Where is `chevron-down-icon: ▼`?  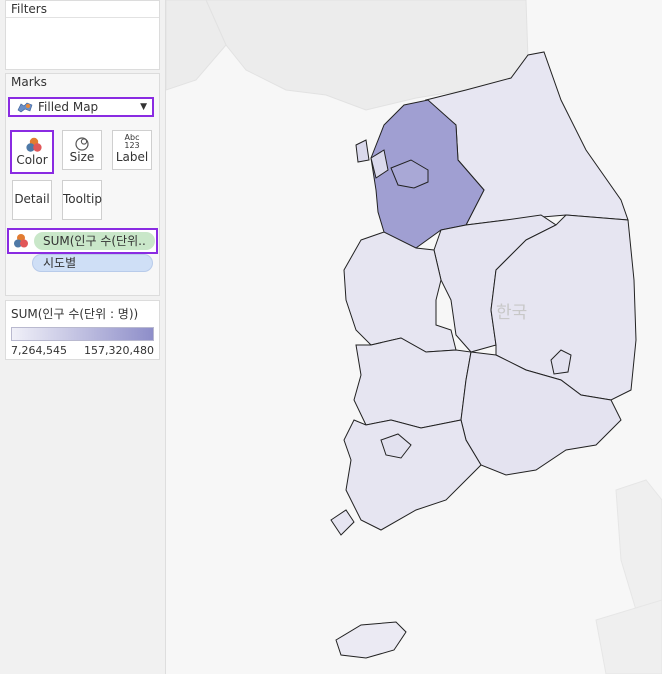
chevron-down-icon: ▼ is located at coordinates (143, 107).